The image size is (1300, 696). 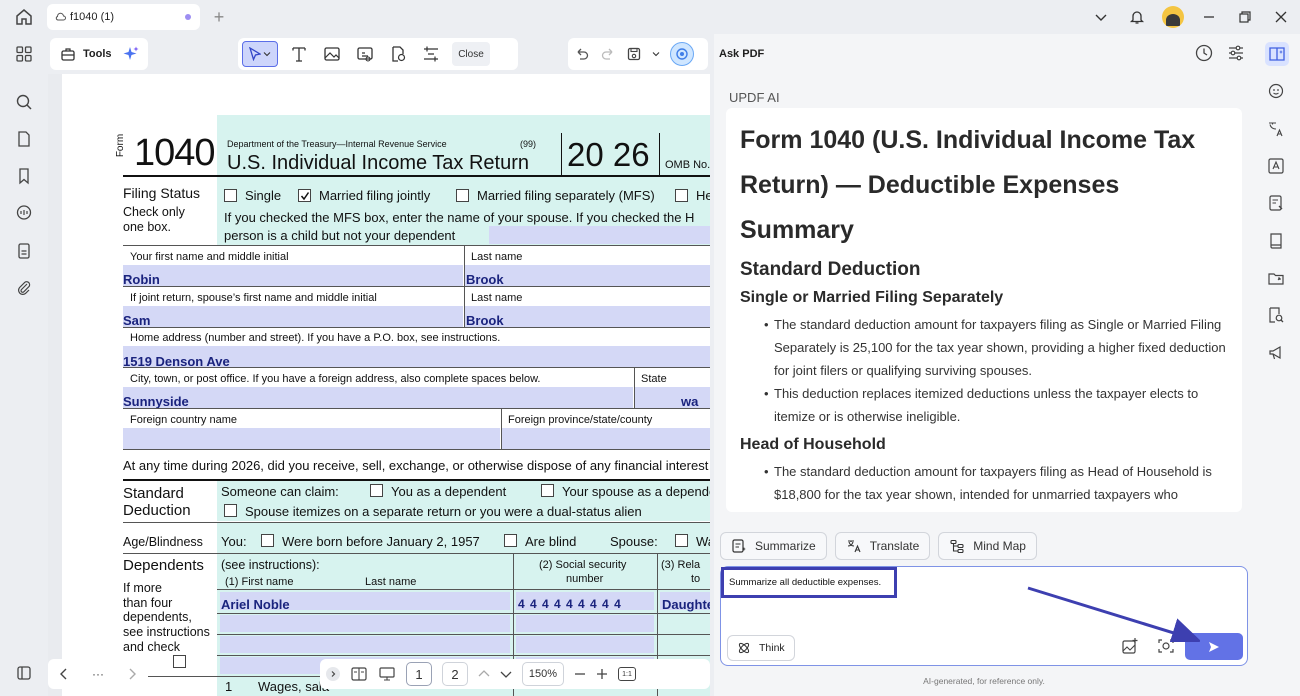 I want to click on bookmark-icon, so click(x=24, y=176).